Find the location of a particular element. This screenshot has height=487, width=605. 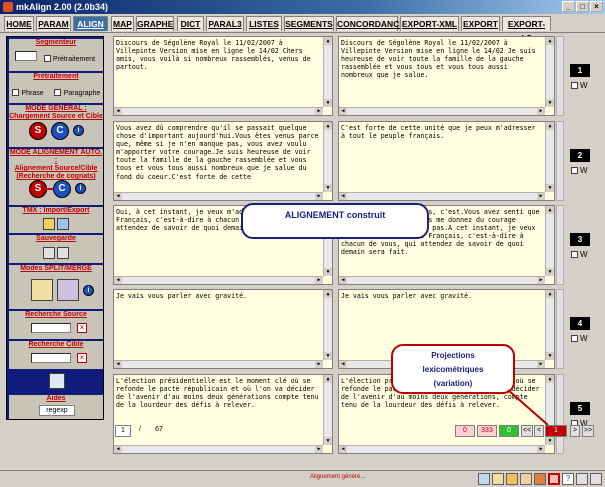

help-icon: ? is located at coordinates (568, 479).